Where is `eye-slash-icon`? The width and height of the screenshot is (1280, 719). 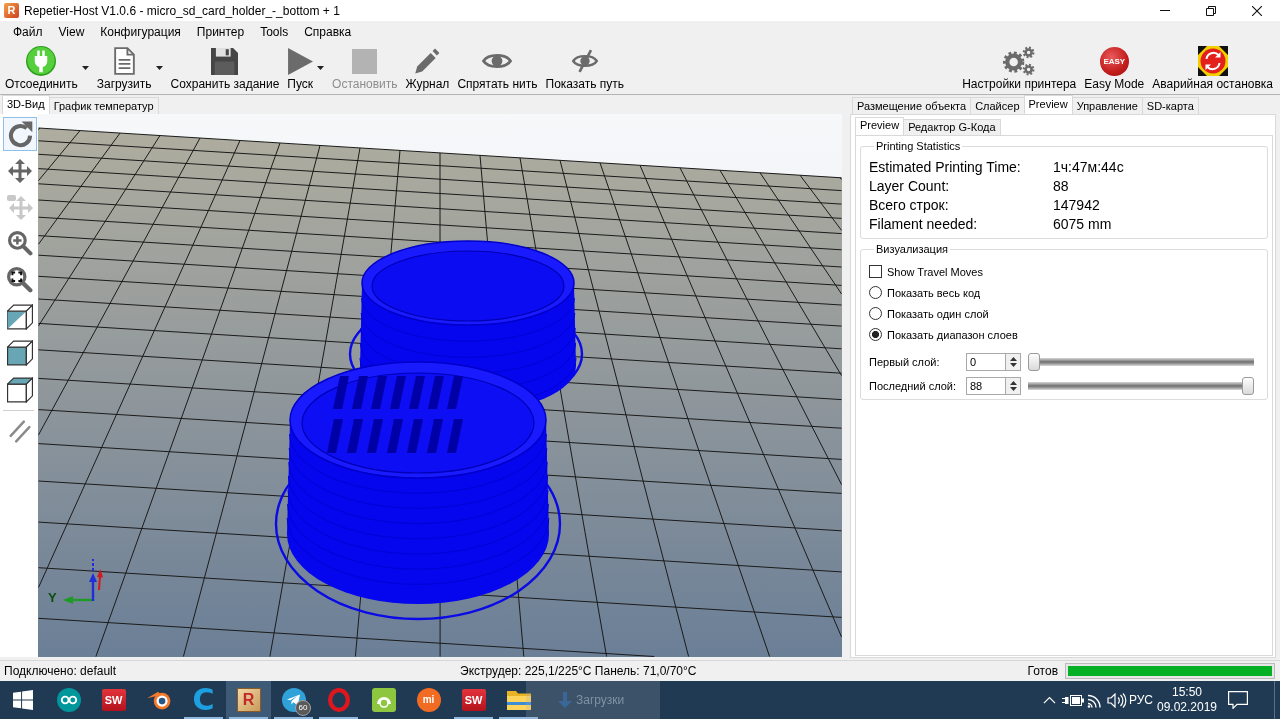
eye-slash-icon is located at coordinates (584, 61).